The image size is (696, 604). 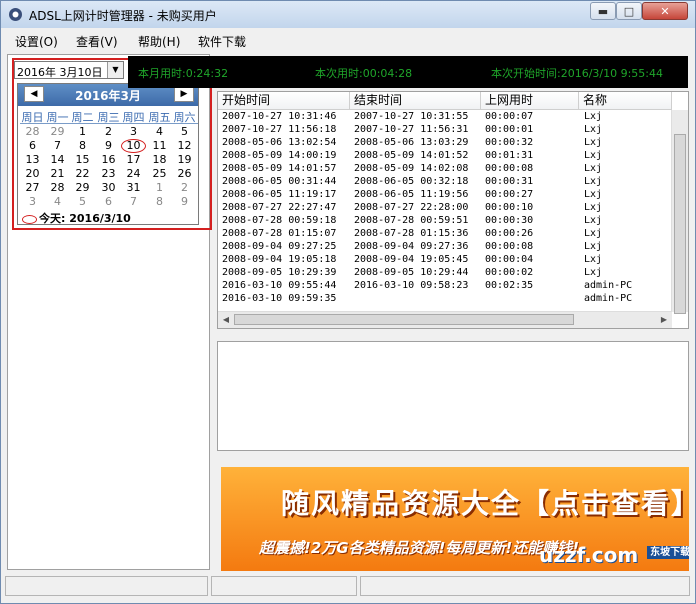 I want to click on calendar-day: 20, so click(x=32, y=174).